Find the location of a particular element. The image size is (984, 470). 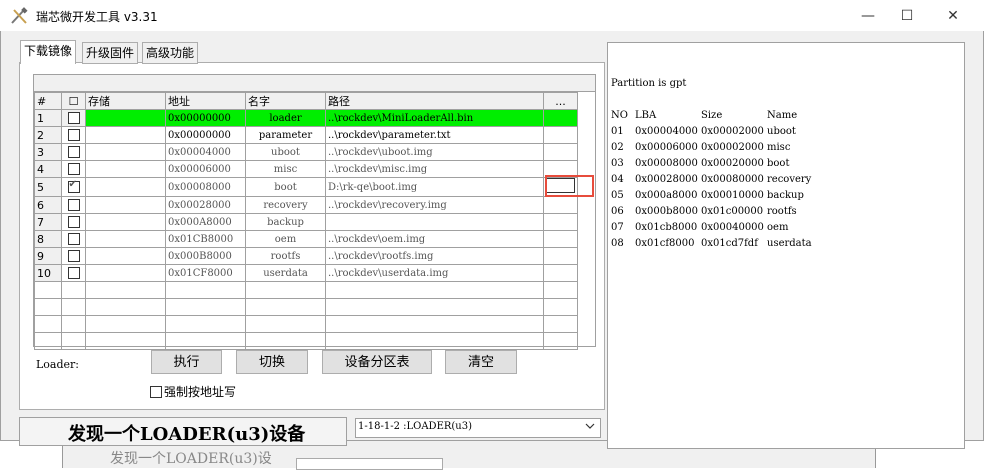

row-path: ..\rockdev\parameter.txt is located at coordinates (434, 135).